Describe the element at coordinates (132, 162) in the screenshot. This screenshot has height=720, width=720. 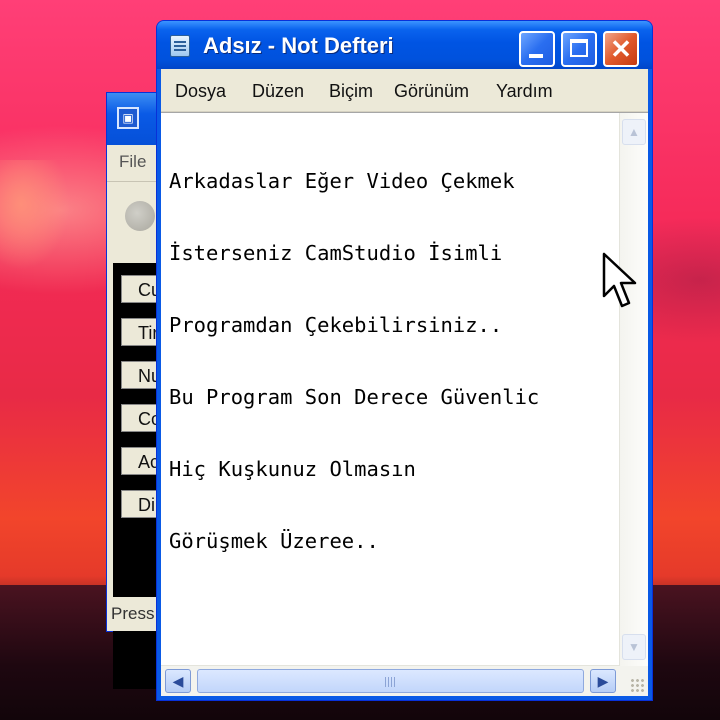
I see `camstudio-menu-file: File` at that location.